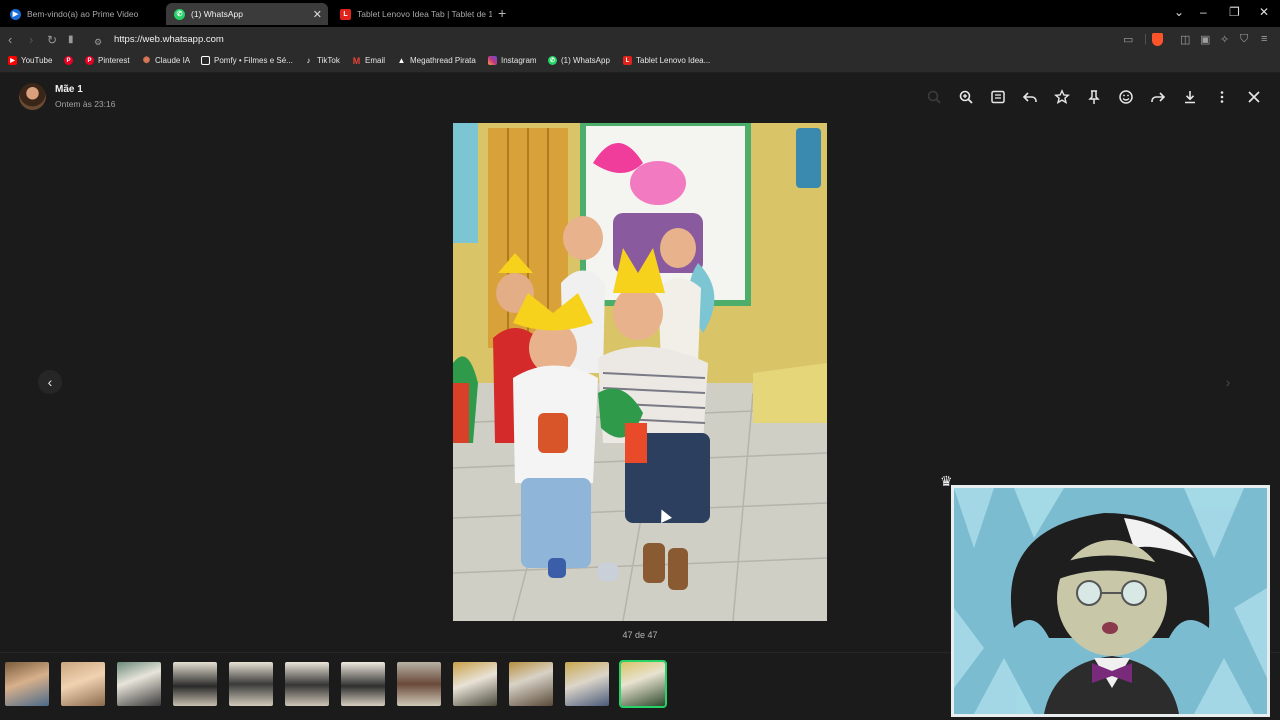 Image resolution: width=1280 pixels, height=720 pixels. Describe the element at coordinates (10, 40) in the screenshot. I see `back-icon: ‹` at that location.